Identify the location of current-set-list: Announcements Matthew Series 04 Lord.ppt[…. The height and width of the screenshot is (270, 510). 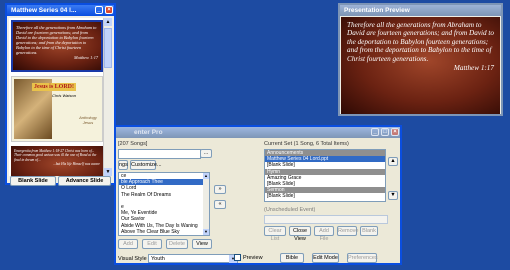
(325, 175).